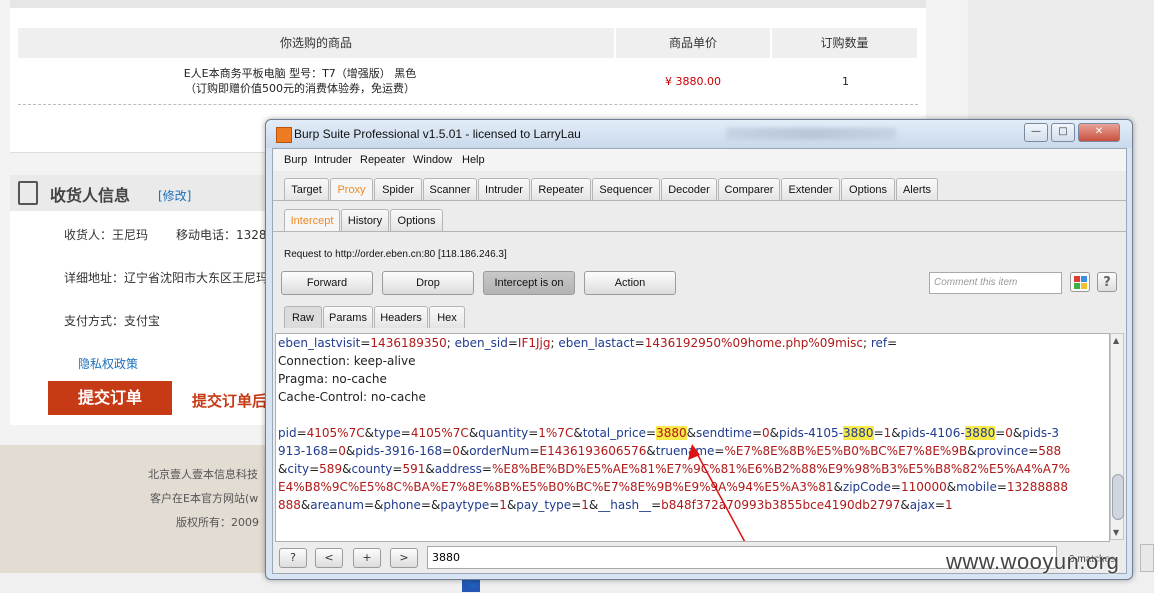 The width and height of the screenshot is (1154, 593). Describe the element at coordinates (868, 189) in the screenshot. I see `tab-options: Options` at that location.